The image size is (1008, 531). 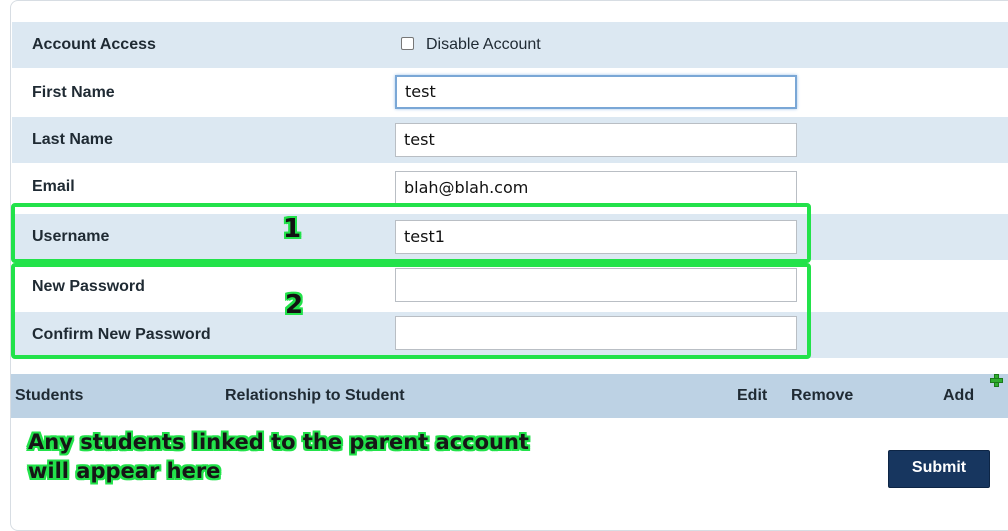 What do you see at coordinates (49, 395) in the screenshot?
I see `column-students: Students` at bounding box center [49, 395].